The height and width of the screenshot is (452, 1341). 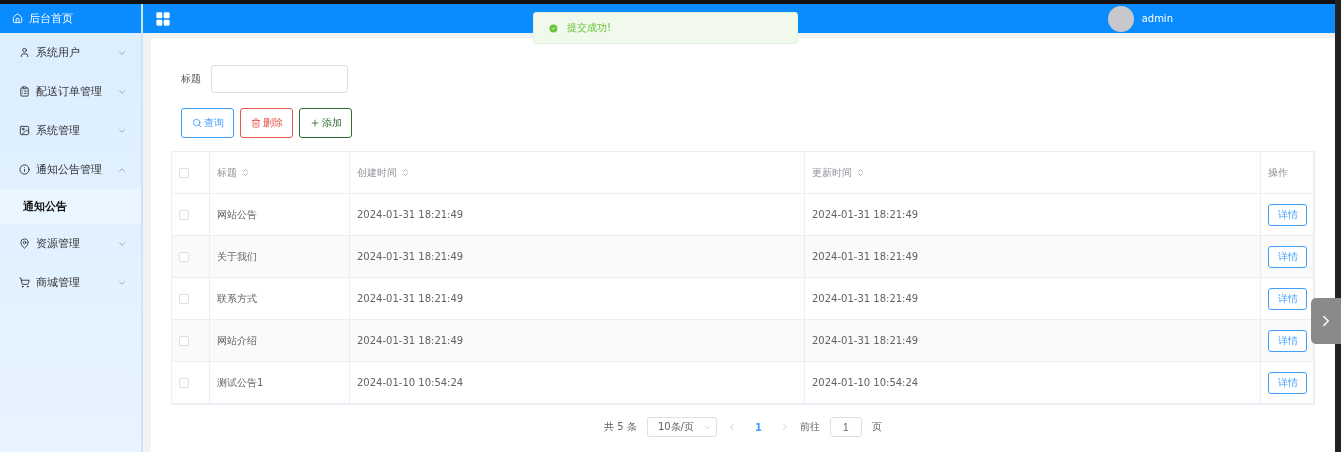 I want to click on trash-icon, so click(x=255, y=123).